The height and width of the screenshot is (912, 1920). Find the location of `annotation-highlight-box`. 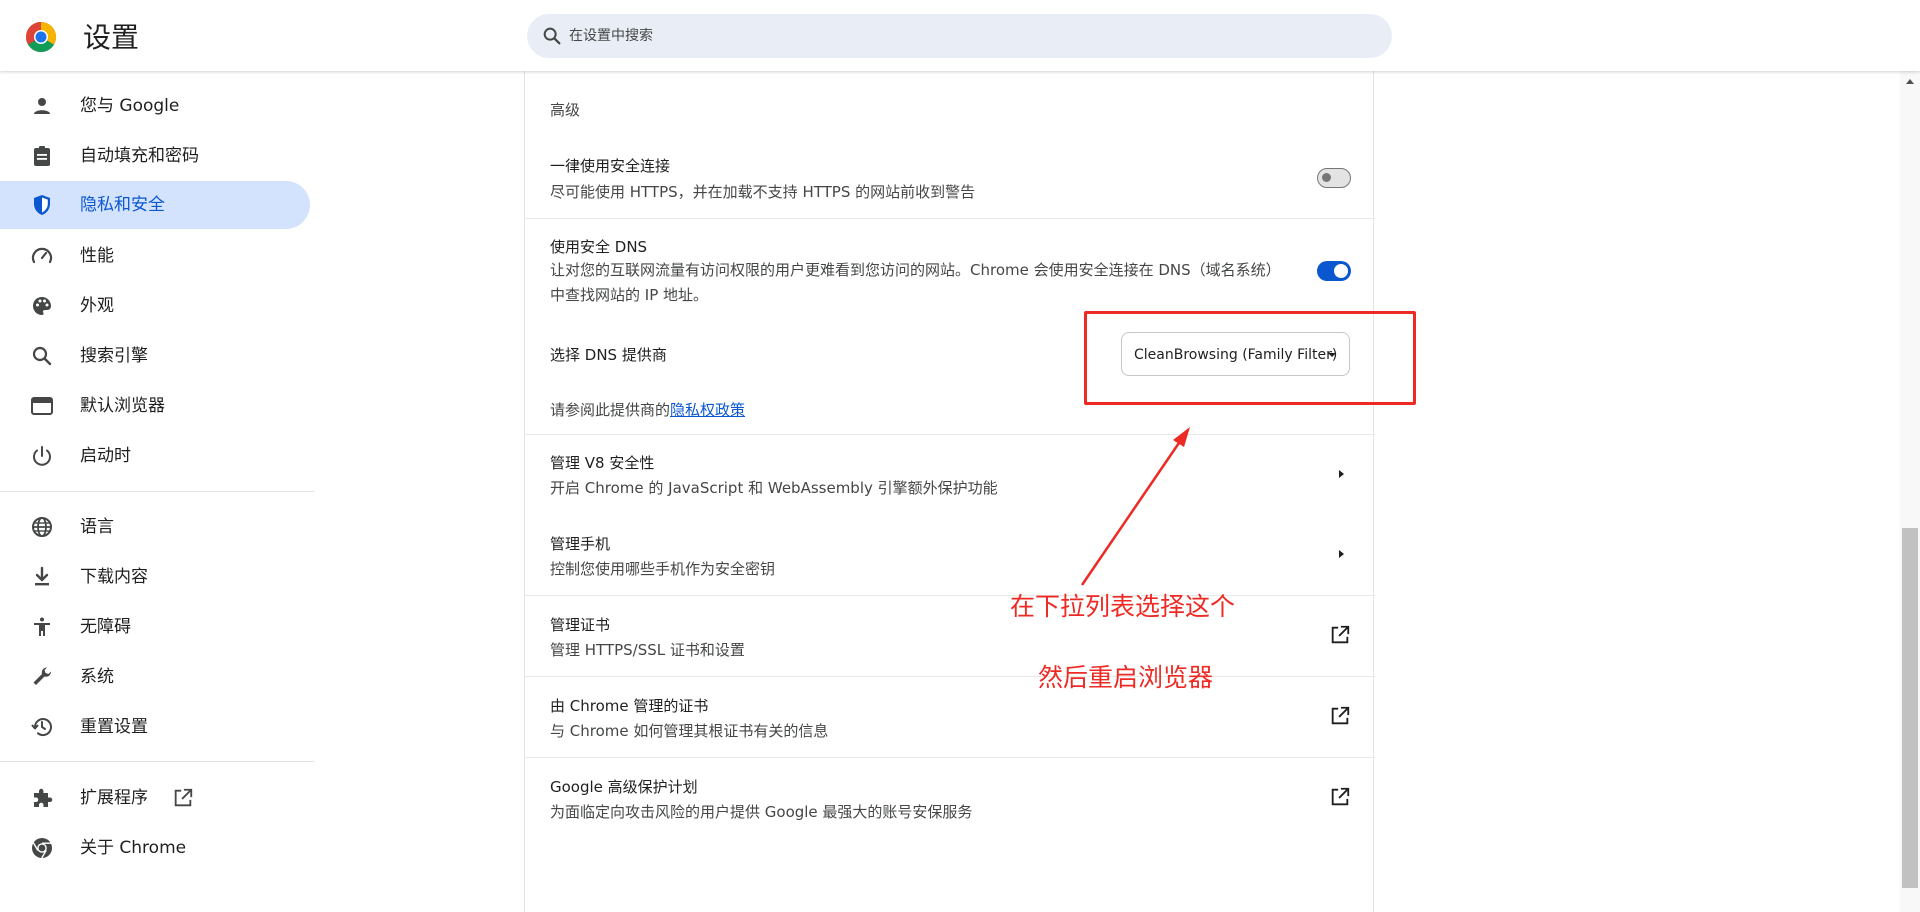

annotation-highlight-box is located at coordinates (1250, 358).